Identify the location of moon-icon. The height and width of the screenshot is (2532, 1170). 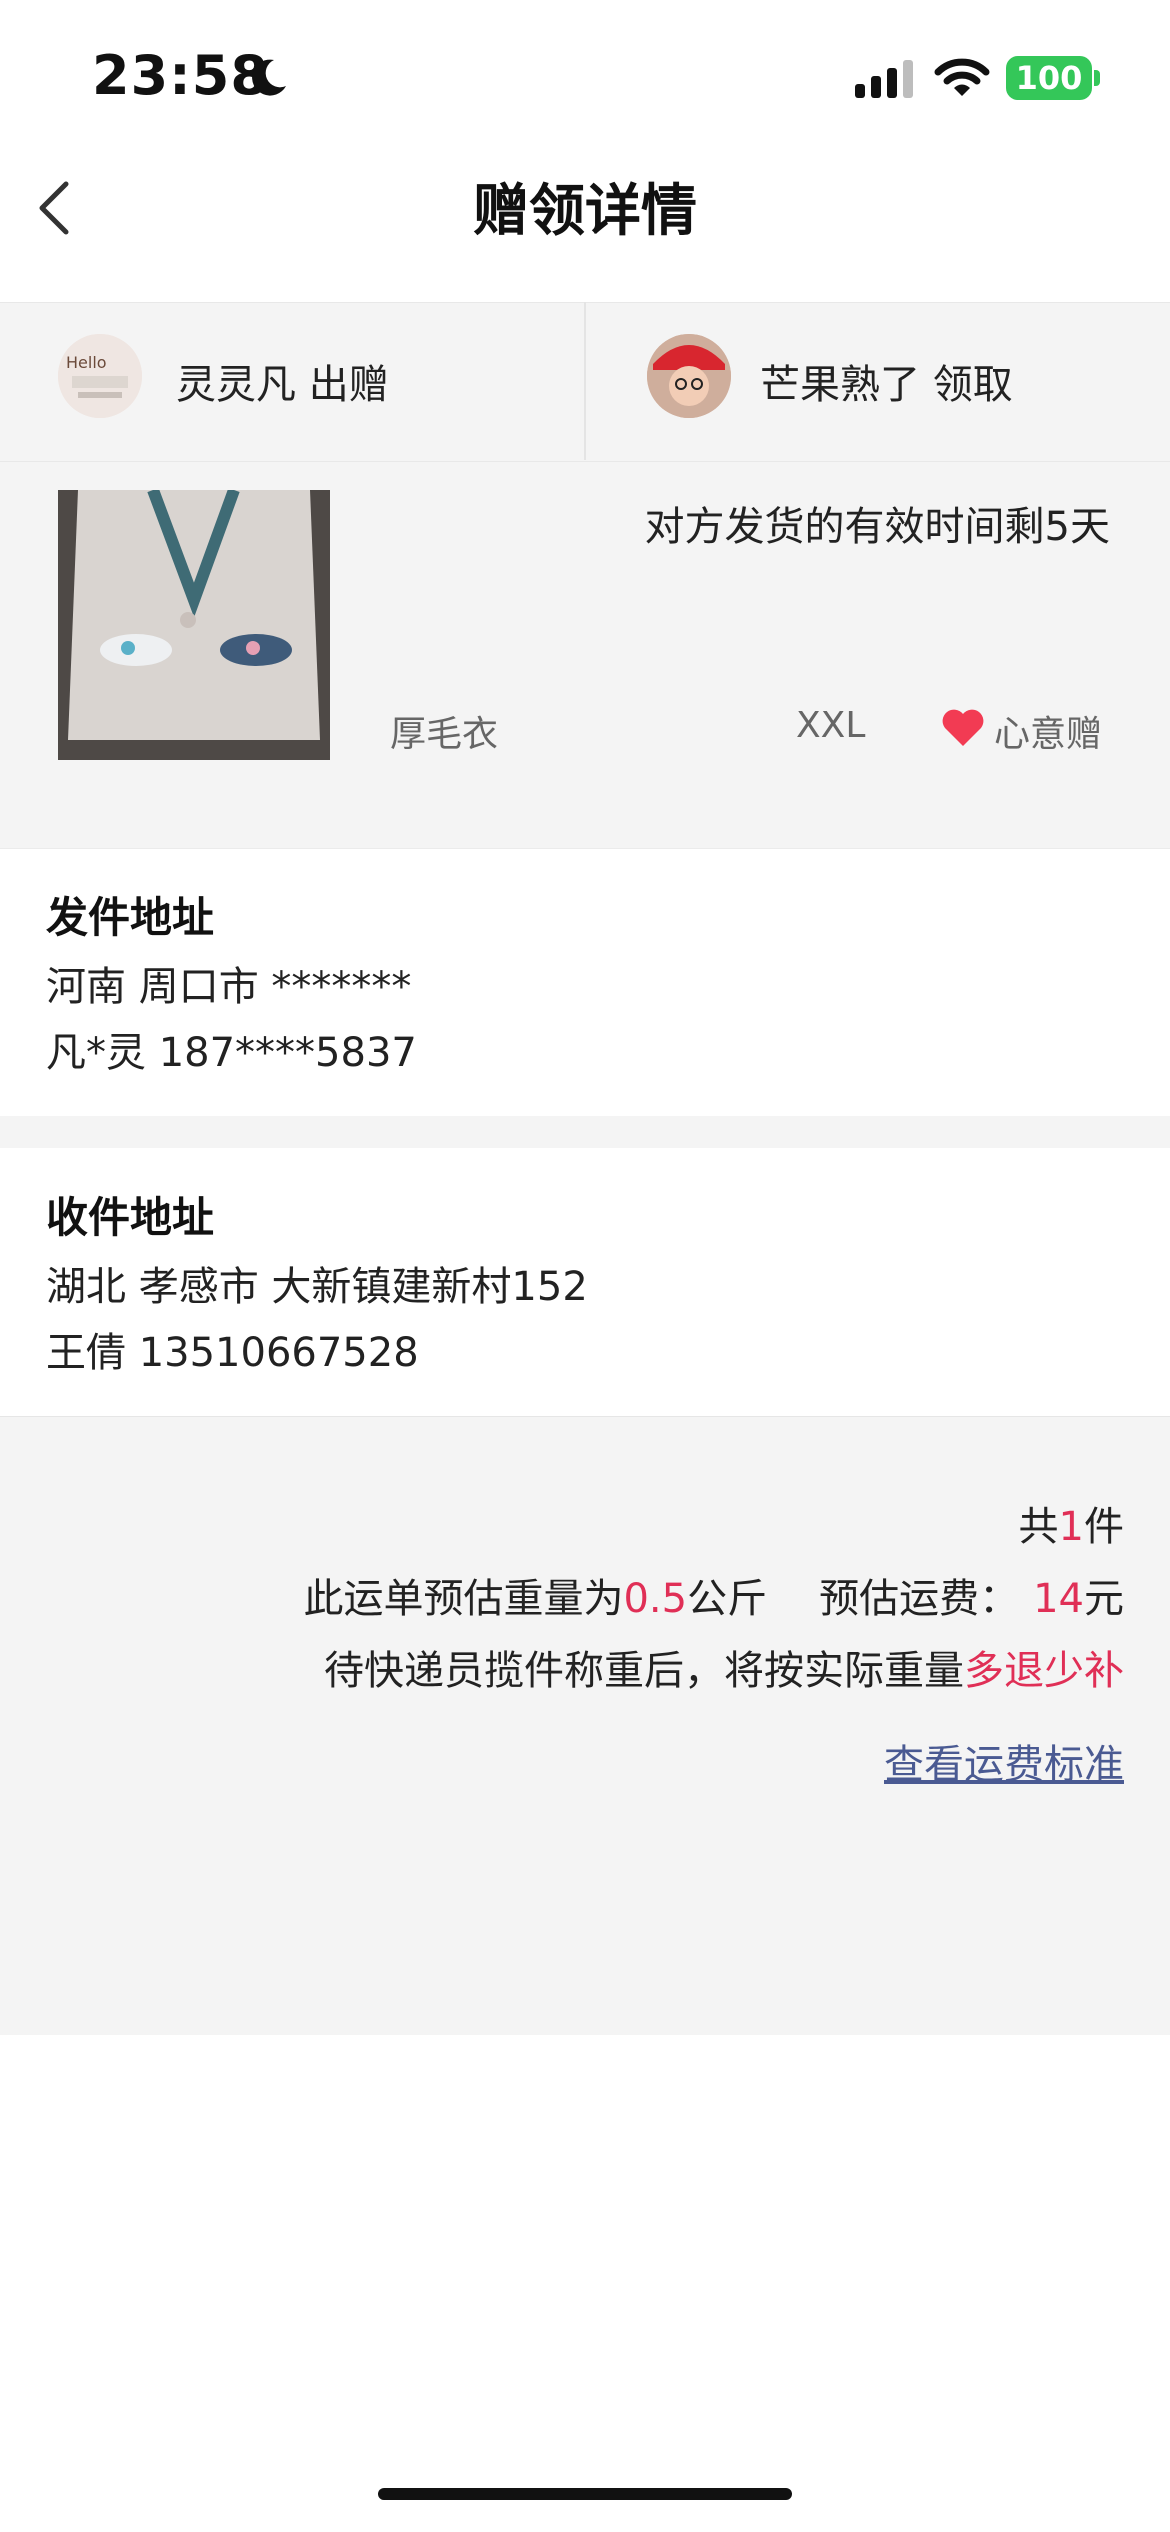
(269, 77).